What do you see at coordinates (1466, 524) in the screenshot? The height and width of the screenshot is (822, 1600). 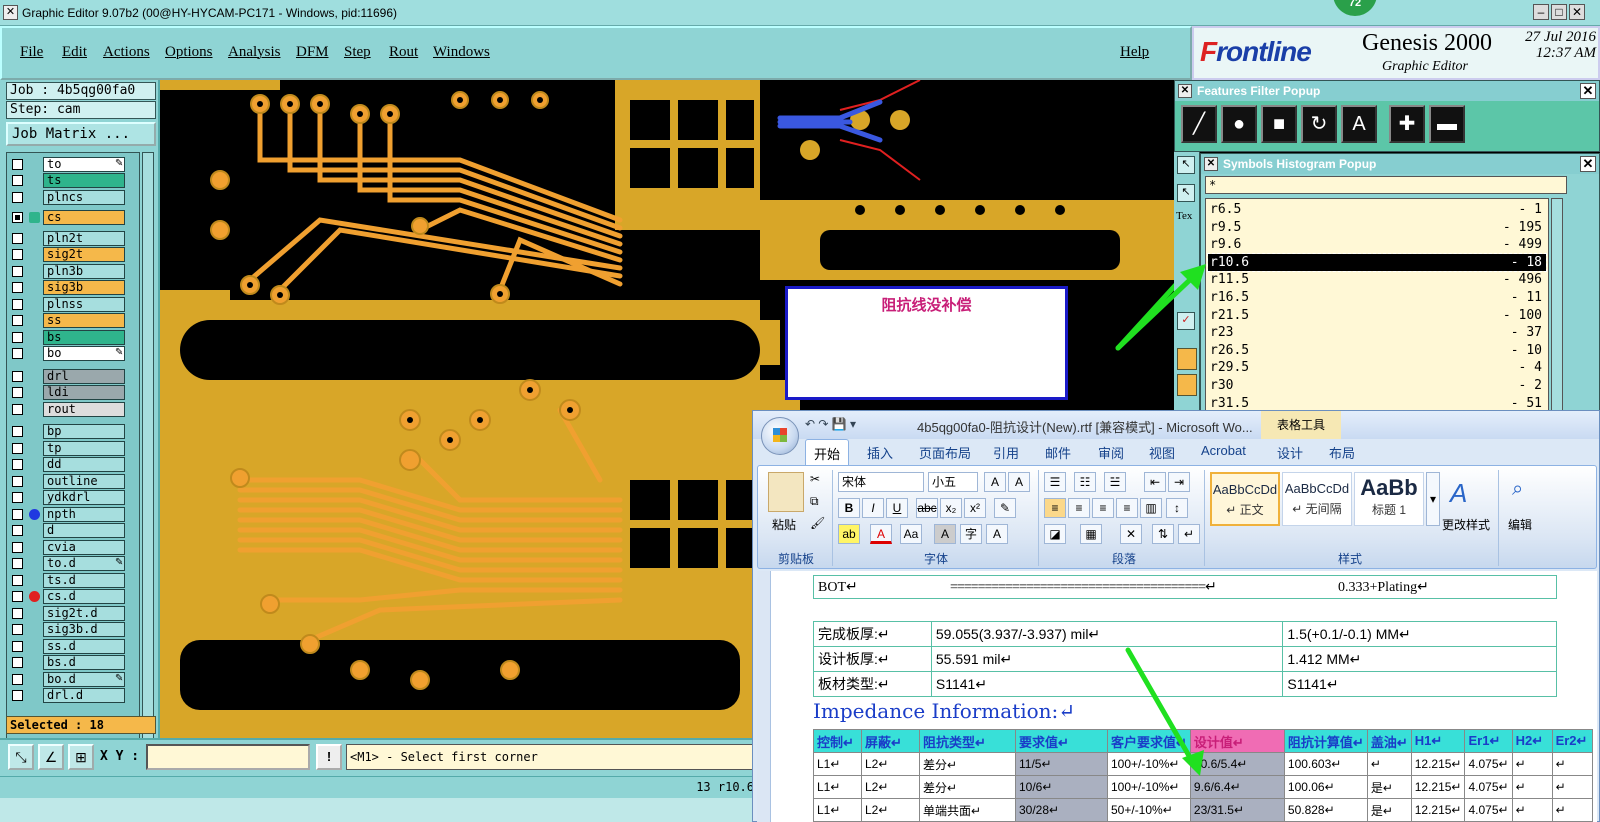 I see `change-styles-button: 更改样式` at bounding box center [1466, 524].